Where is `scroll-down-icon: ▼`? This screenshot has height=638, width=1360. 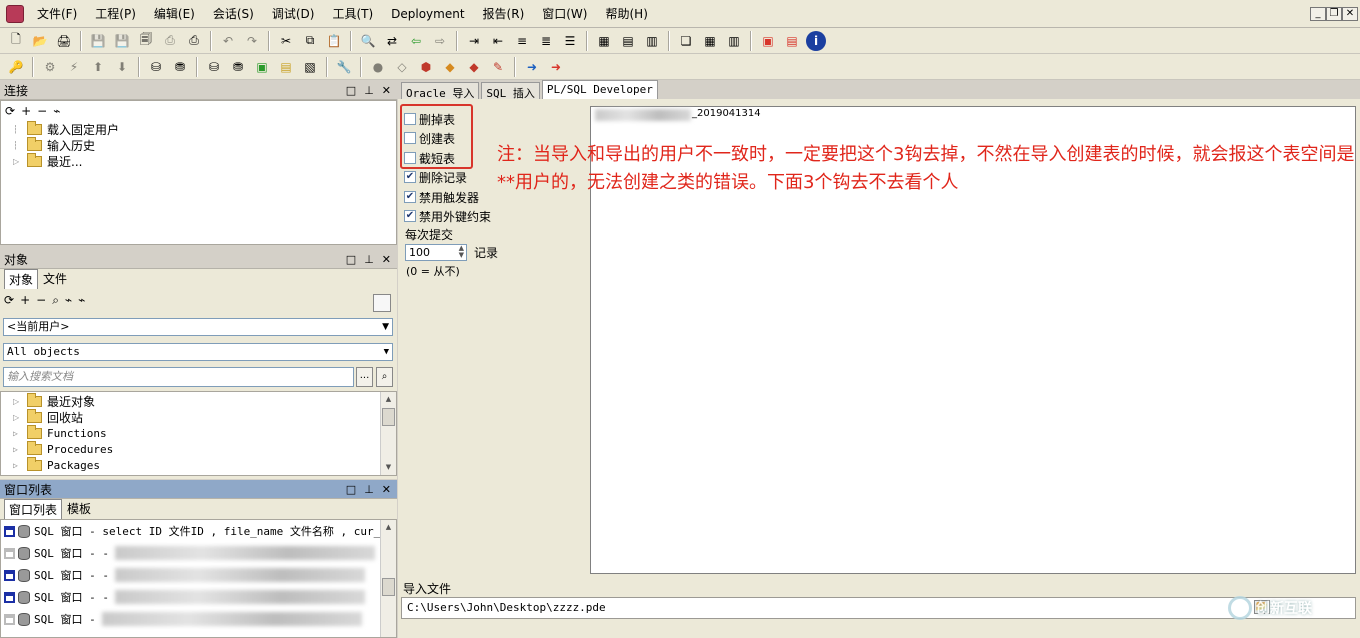
scroll-down-icon: ▼ is located at coordinates (388, 467).